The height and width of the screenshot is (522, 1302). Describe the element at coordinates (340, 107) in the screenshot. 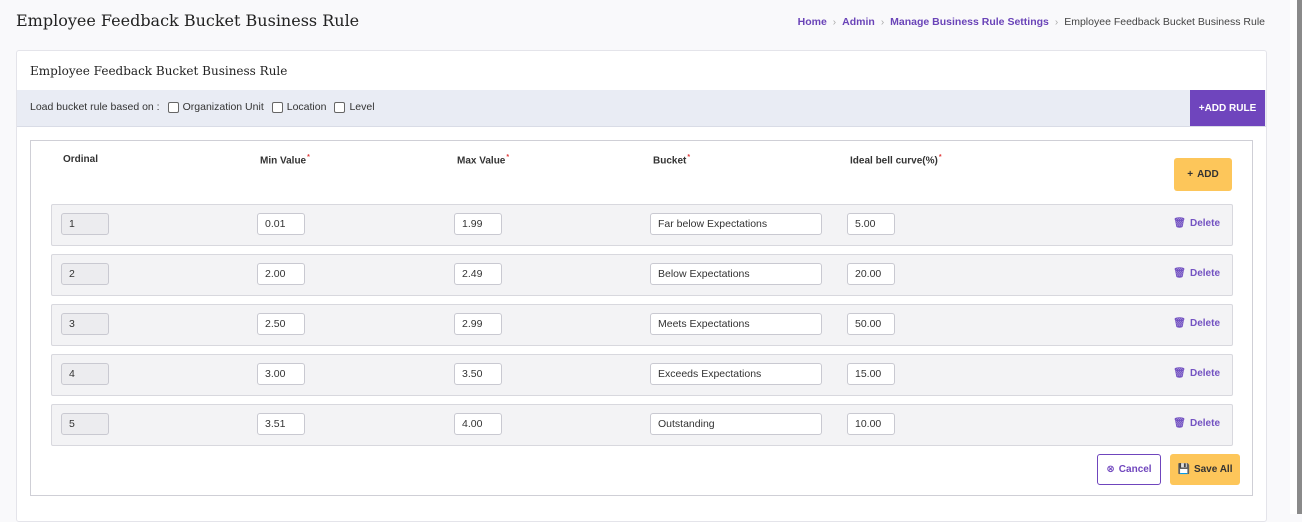

I see `level-checkbox` at that location.